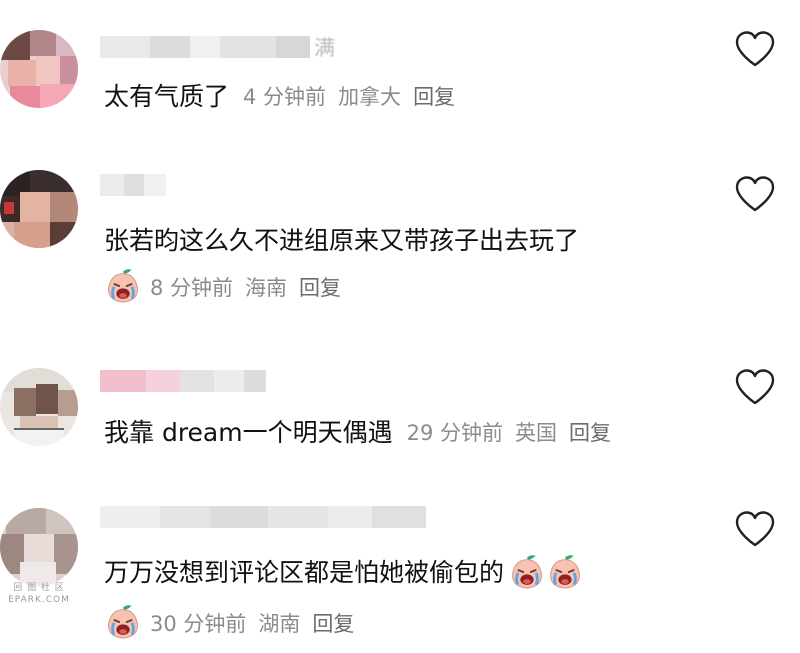  I want to click on comment-time: 30 分钟前, so click(198, 624).